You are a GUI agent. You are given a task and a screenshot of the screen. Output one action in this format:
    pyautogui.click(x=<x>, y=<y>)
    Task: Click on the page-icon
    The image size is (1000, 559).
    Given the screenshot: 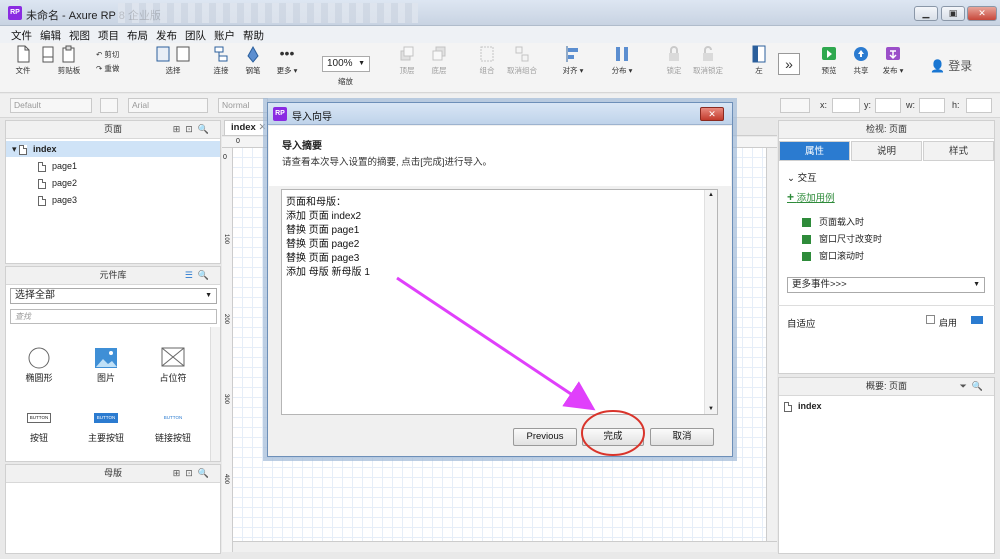 What is the action you would take?
    pyautogui.click(x=42, y=200)
    